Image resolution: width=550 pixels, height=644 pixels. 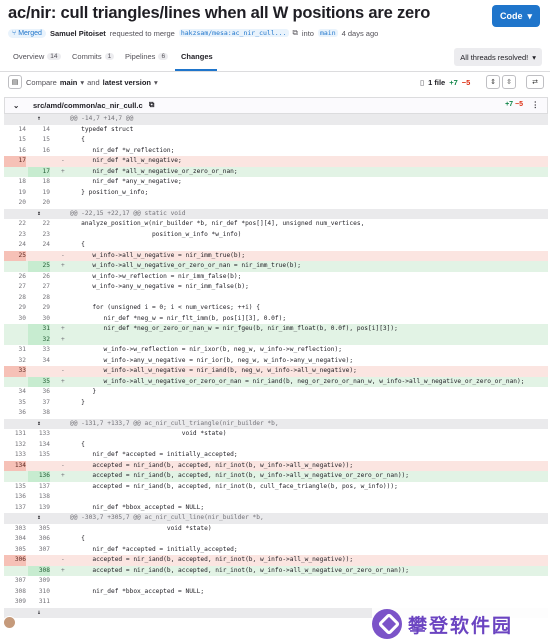 I want to click on new-line-number: 23, so click(x=39, y=235).